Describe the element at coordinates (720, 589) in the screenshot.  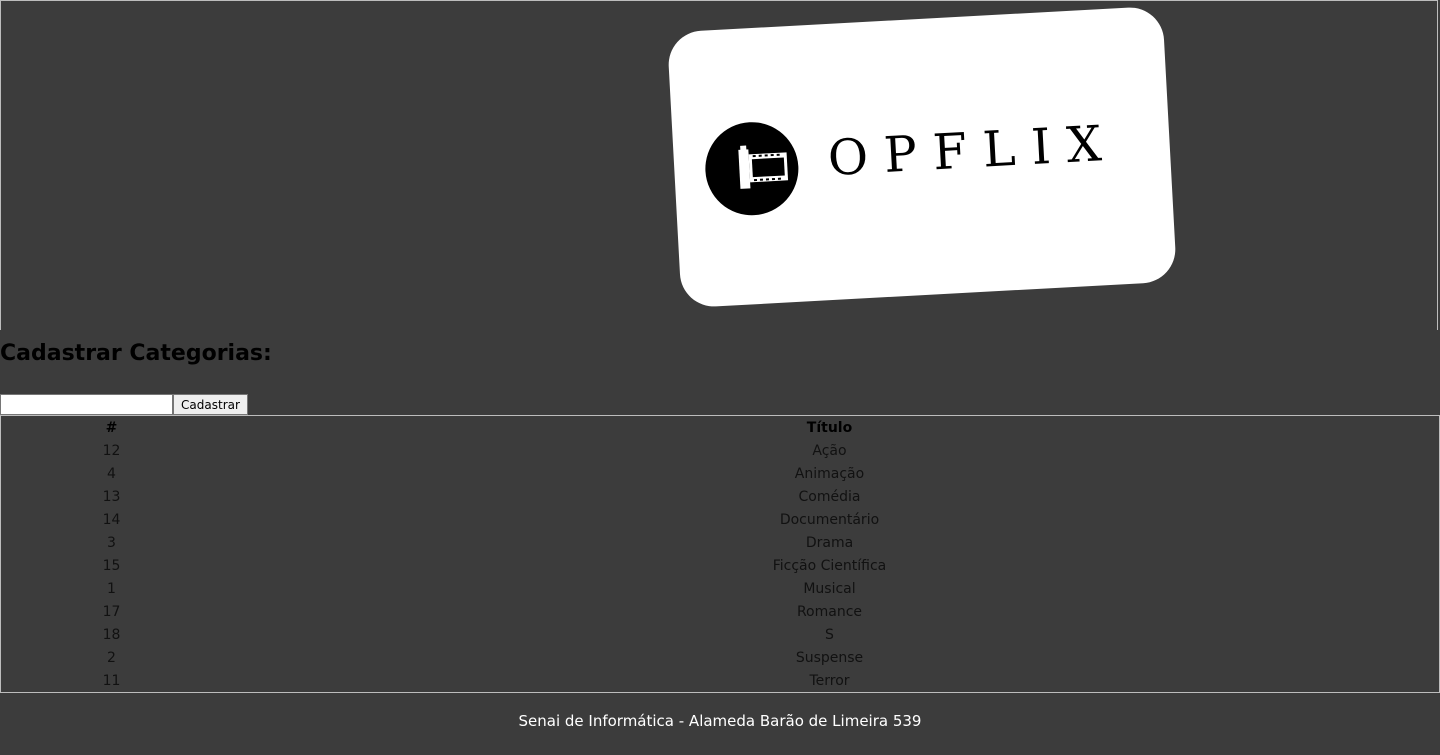
I see `table-row: 1 Musical` at that location.